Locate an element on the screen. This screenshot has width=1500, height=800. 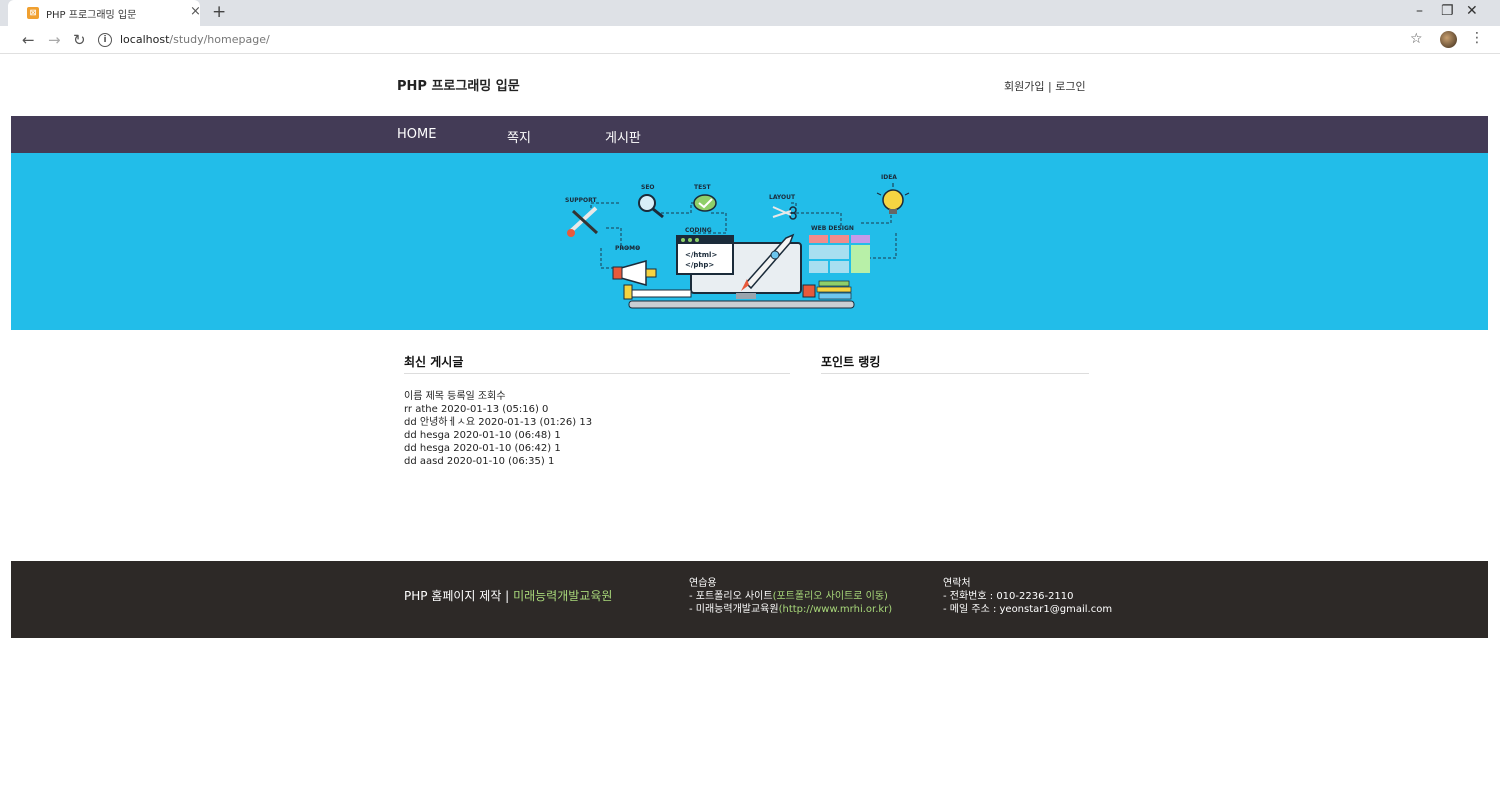
mrhi-link: (http://www.mrhi.or.kr) is located at coordinates (836, 609).